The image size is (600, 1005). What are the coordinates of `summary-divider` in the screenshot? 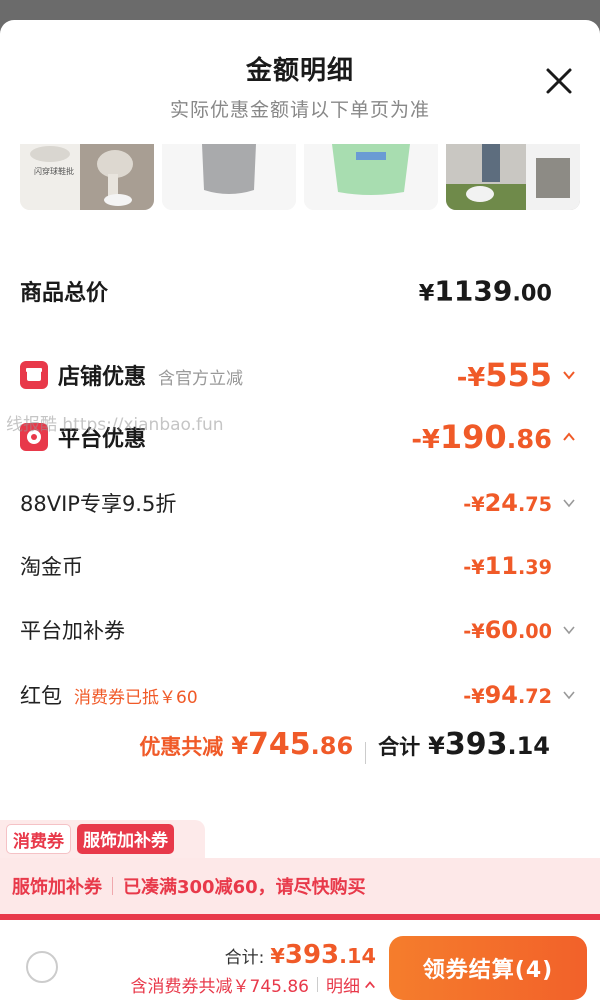 It's located at (366, 753).